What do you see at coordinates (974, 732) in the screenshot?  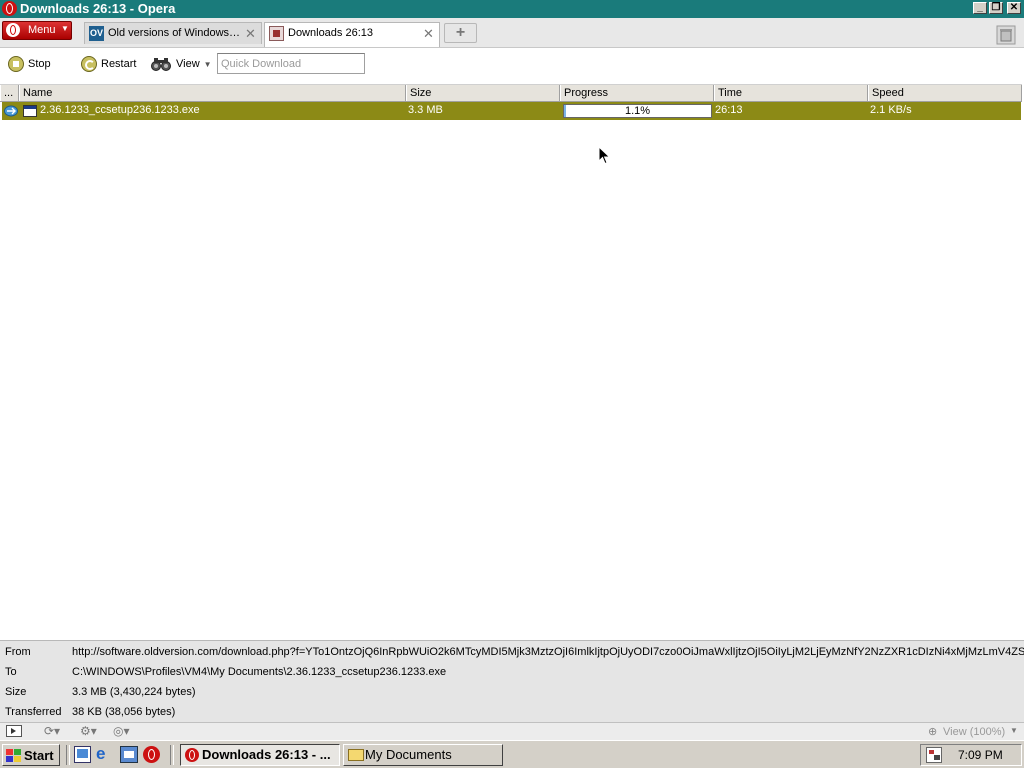 I see `zoom-level: View (100%)` at bounding box center [974, 732].